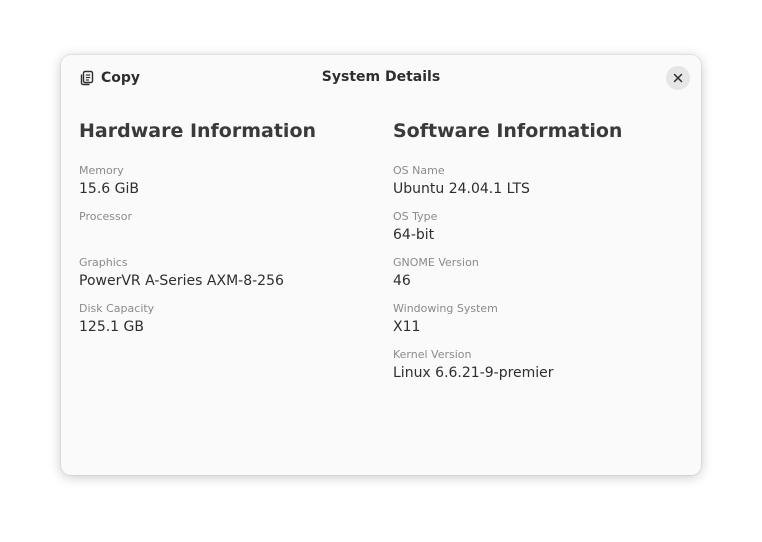 The width and height of the screenshot is (762, 542). I want to click on close-icon, so click(678, 78).